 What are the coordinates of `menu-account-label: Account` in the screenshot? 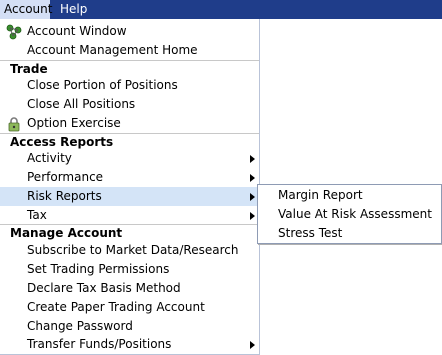 It's located at (28, 9).